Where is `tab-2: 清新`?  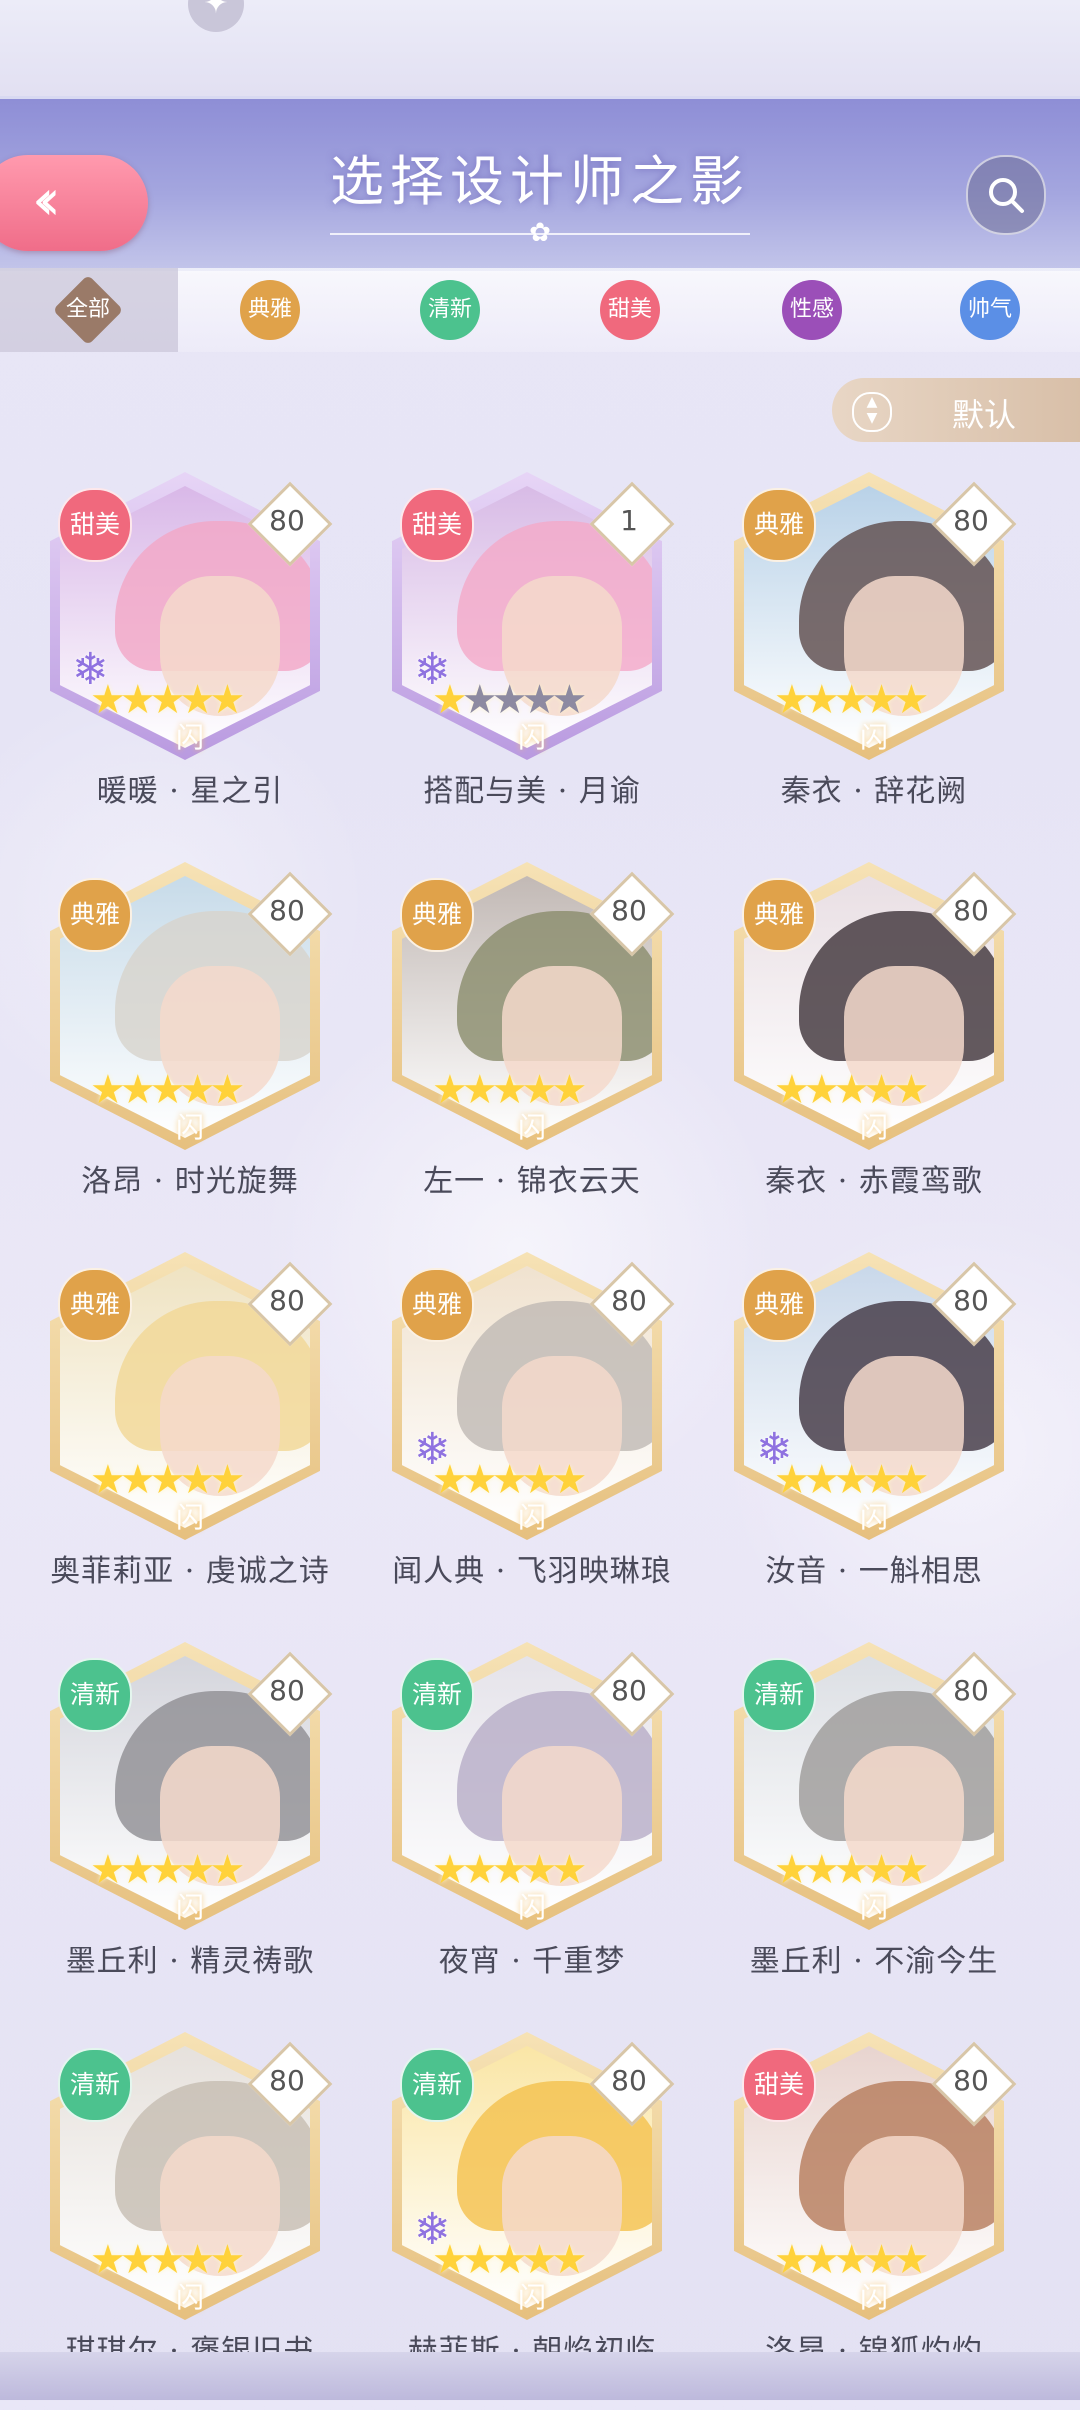 tab-2: 清新 is located at coordinates (450, 310).